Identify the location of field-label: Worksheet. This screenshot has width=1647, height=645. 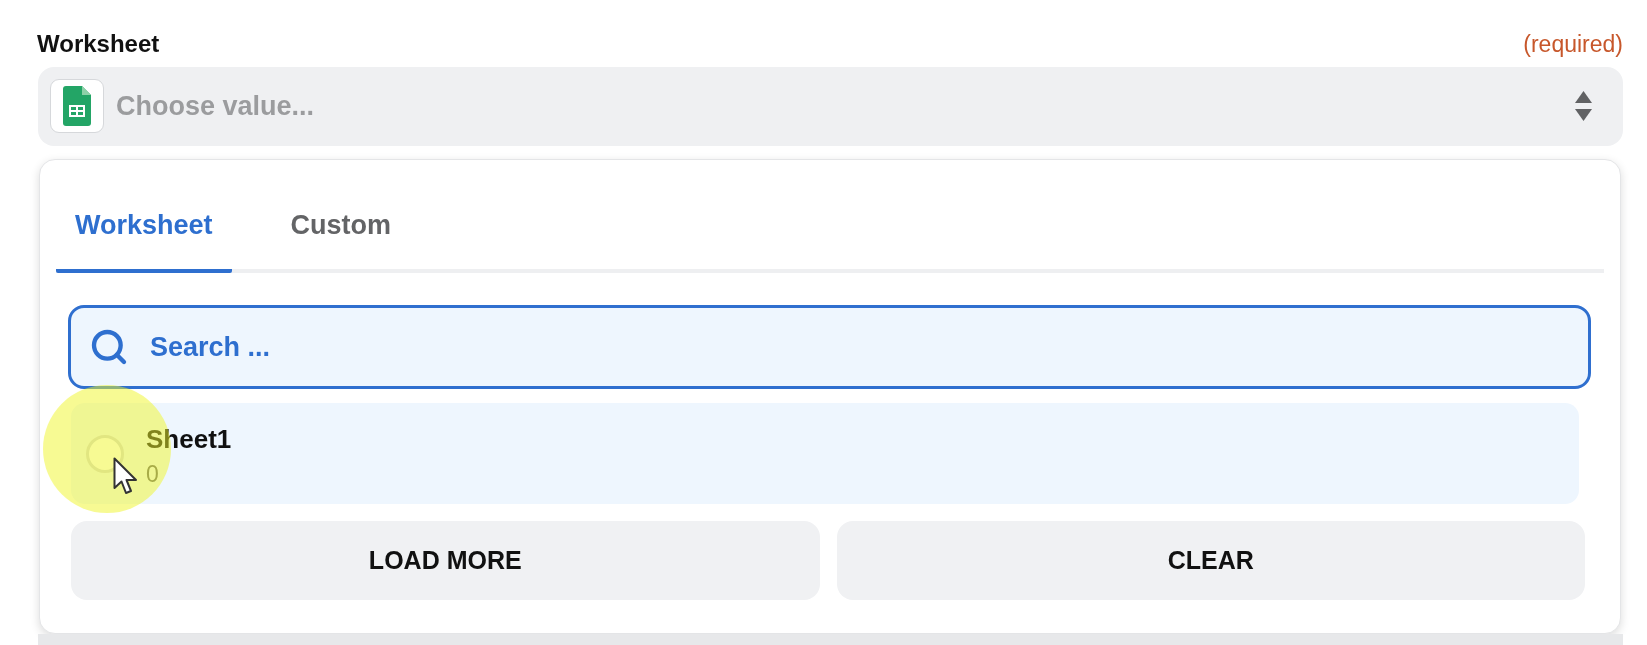
(98, 44).